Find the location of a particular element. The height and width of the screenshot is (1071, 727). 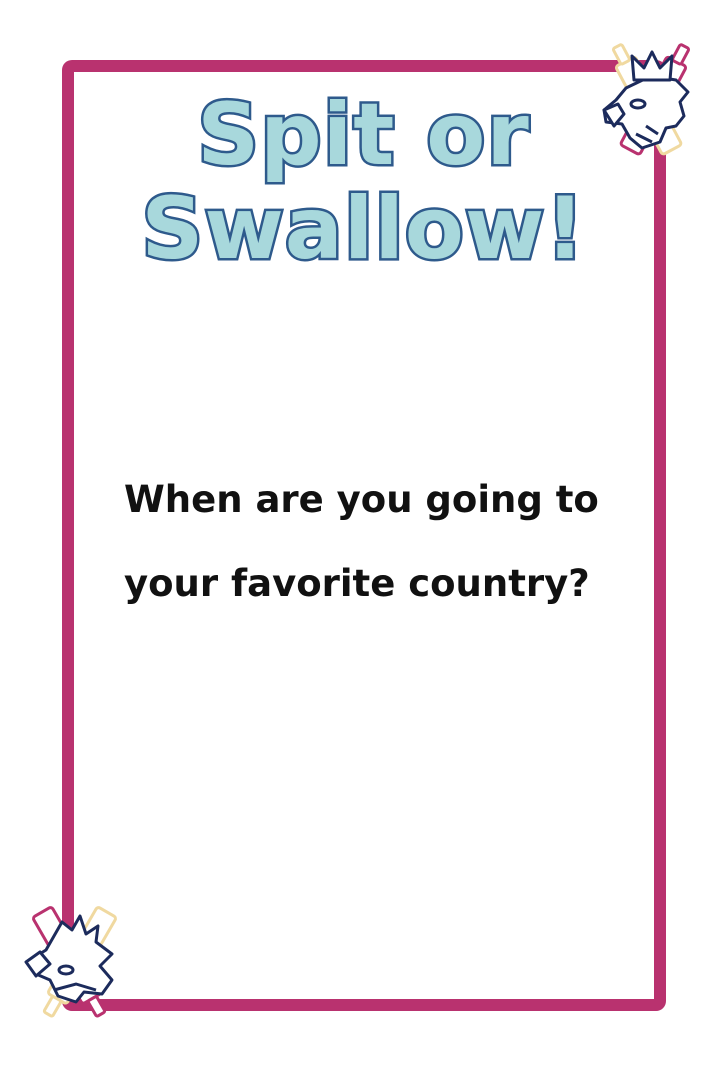

question-line-1: When are you going to is located at coordinates (361, 499).